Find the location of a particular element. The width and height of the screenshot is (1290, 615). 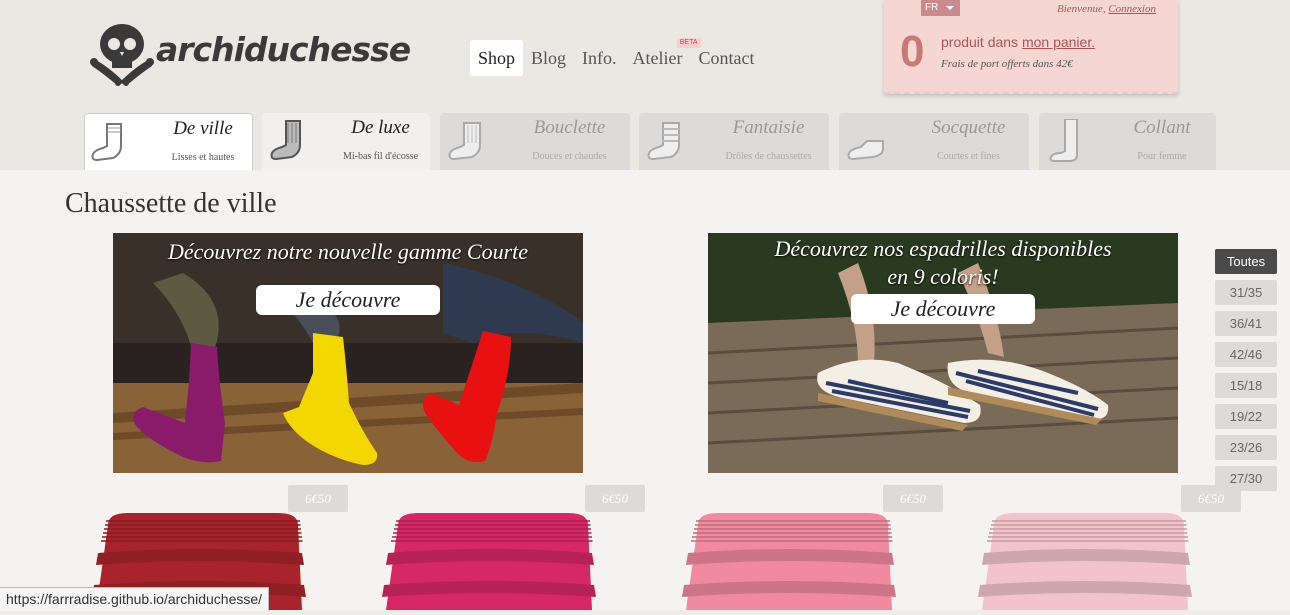

nav-atelier: Atelier BETA is located at coordinates (663, 57).